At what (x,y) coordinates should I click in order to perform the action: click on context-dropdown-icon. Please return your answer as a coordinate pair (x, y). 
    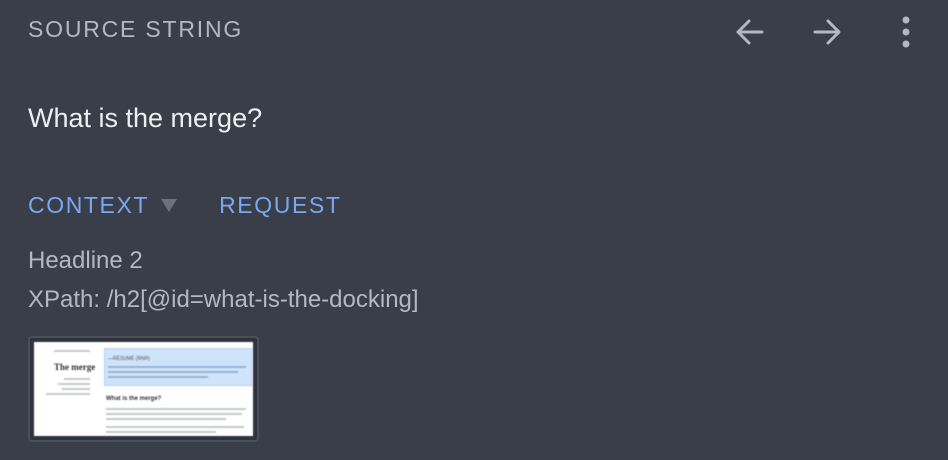
    Looking at the image, I should click on (169, 205).